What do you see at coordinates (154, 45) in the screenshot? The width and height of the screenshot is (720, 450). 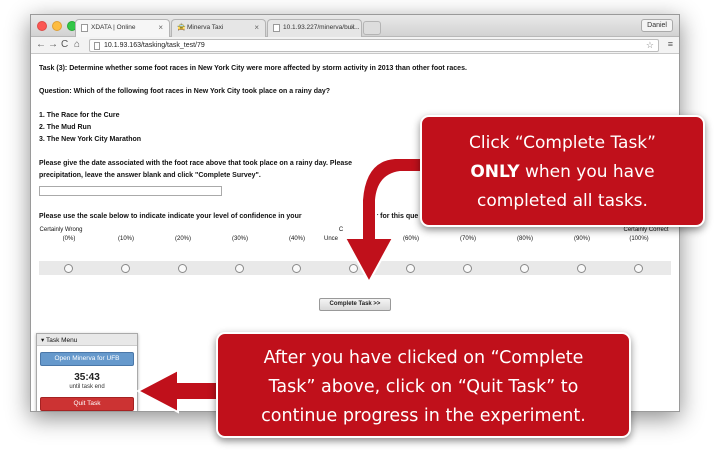 I see `url-text: 10.1.93.163/tasking/task_test/79` at bounding box center [154, 45].